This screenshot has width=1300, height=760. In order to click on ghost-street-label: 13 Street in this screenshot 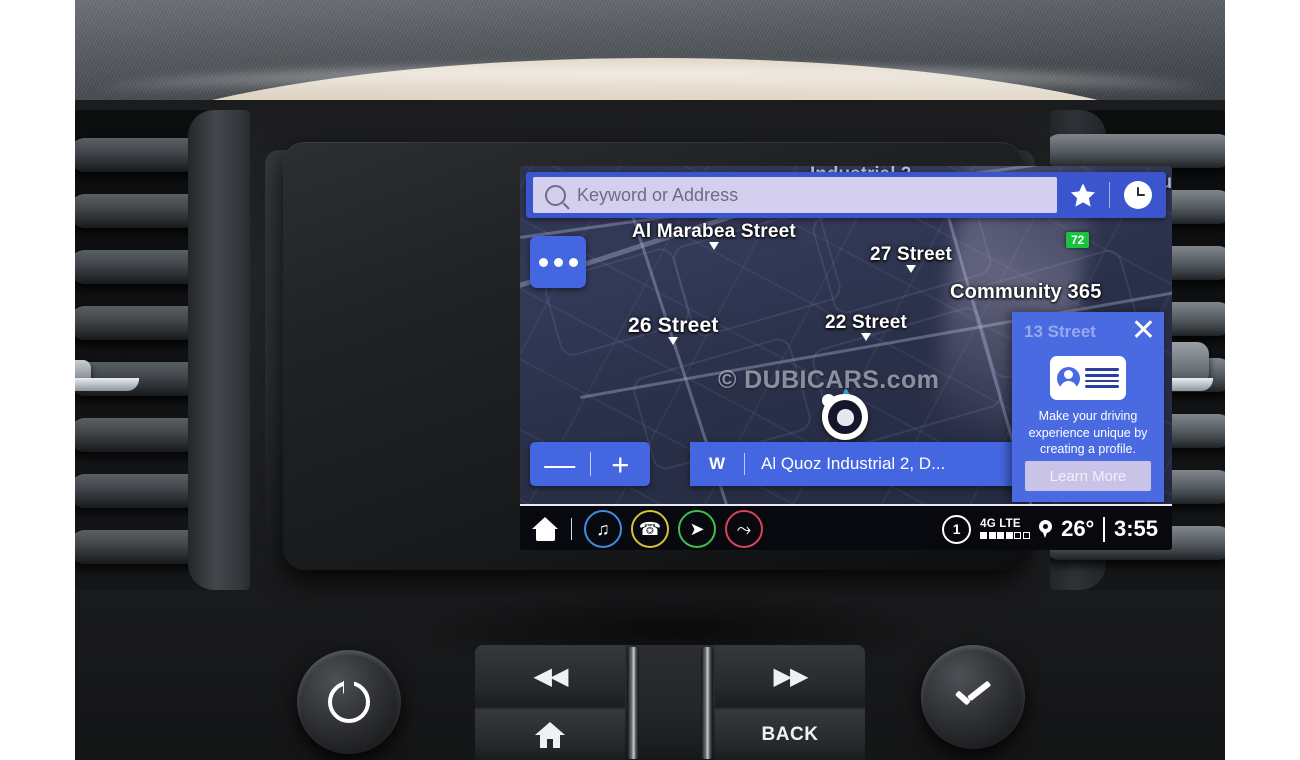, I will do `click(1060, 331)`.